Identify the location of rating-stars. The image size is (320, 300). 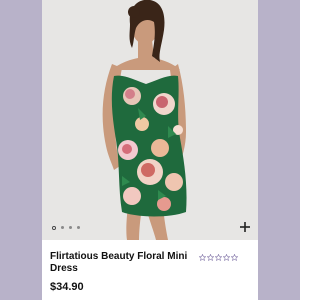
(218, 257).